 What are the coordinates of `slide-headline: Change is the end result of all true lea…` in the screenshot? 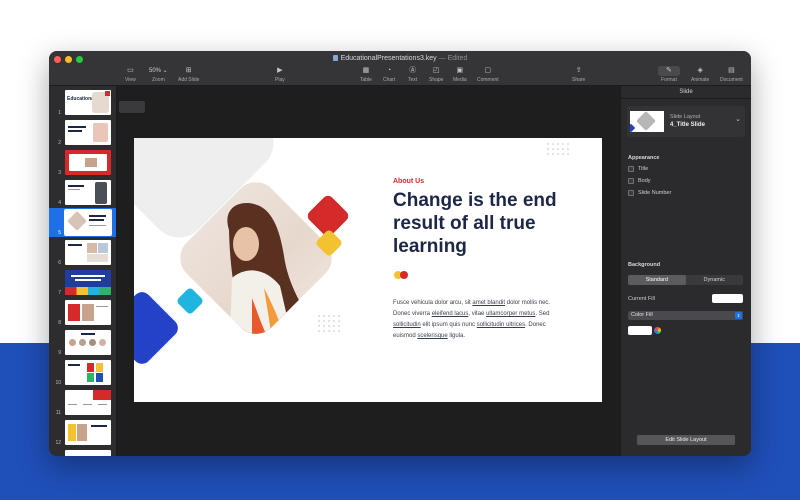 It's located at (493, 223).